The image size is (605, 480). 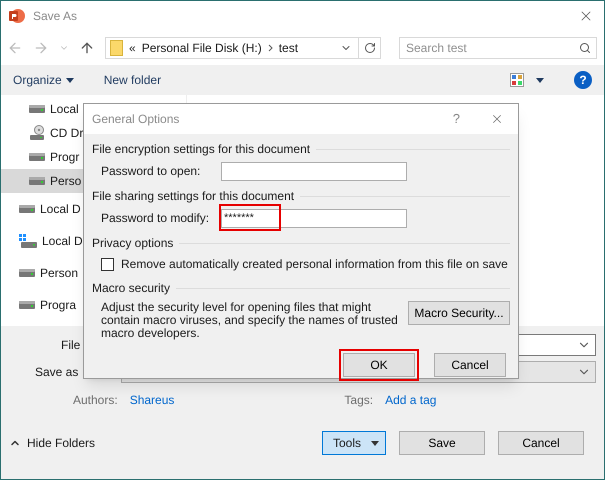 What do you see at coordinates (95, 400) in the screenshot?
I see `authors-label: Authors:` at bounding box center [95, 400].